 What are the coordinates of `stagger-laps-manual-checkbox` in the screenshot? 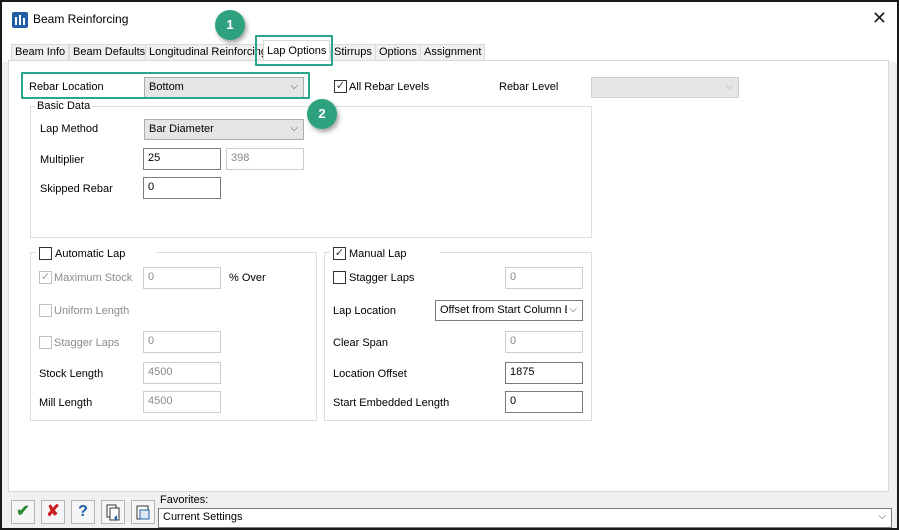 It's located at (339, 277).